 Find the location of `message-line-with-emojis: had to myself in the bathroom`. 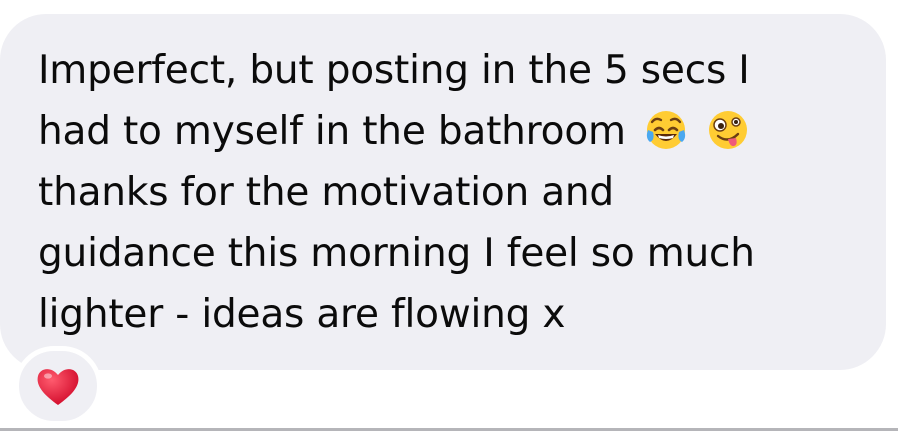

message-line-with-emojis: had to myself in the bathroom is located at coordinates (442, 131).